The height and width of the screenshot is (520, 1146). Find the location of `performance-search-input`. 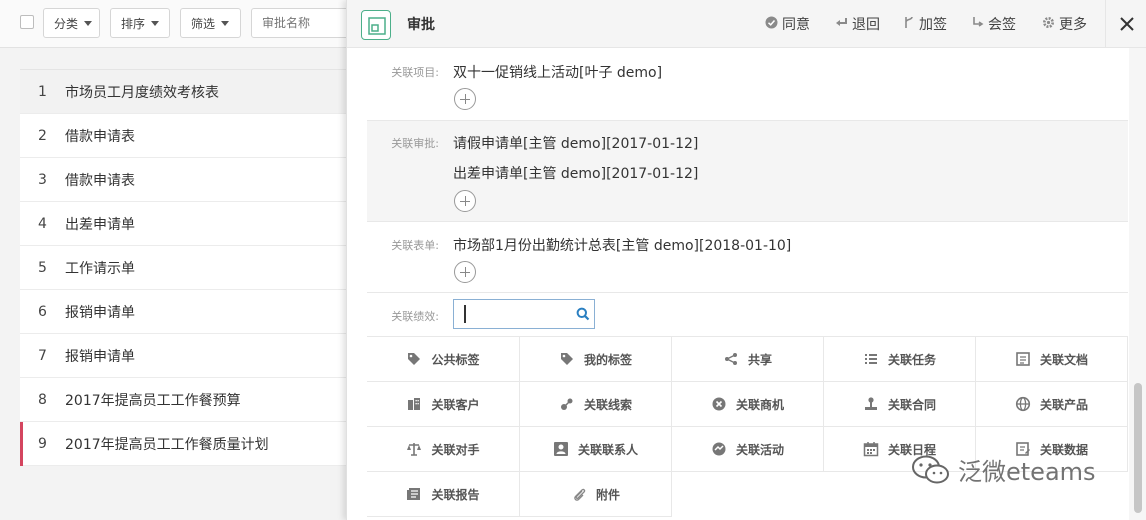

performance-search-input is located at coordinates (524, 314).